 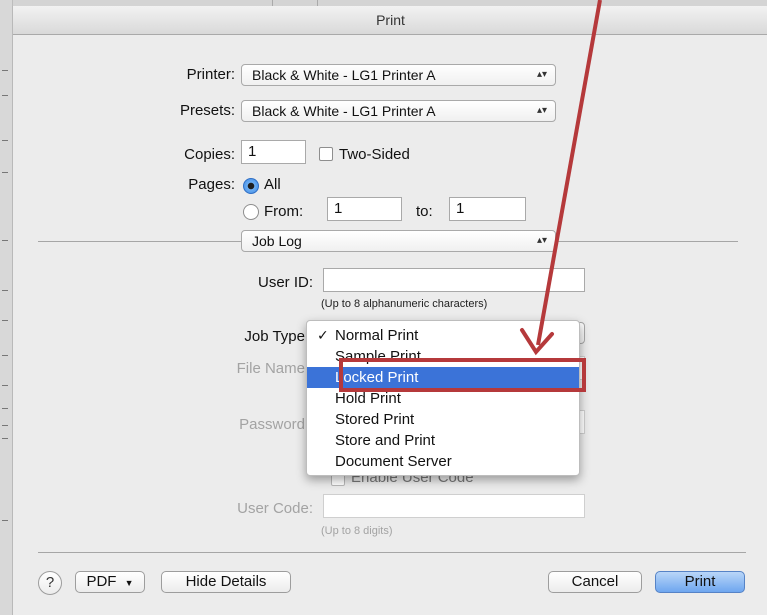 What do you see at coordinates (443, 356) in the screenshot?
I see `menu-item-sample-print: Sample Print` at bounding box center [443, 356].